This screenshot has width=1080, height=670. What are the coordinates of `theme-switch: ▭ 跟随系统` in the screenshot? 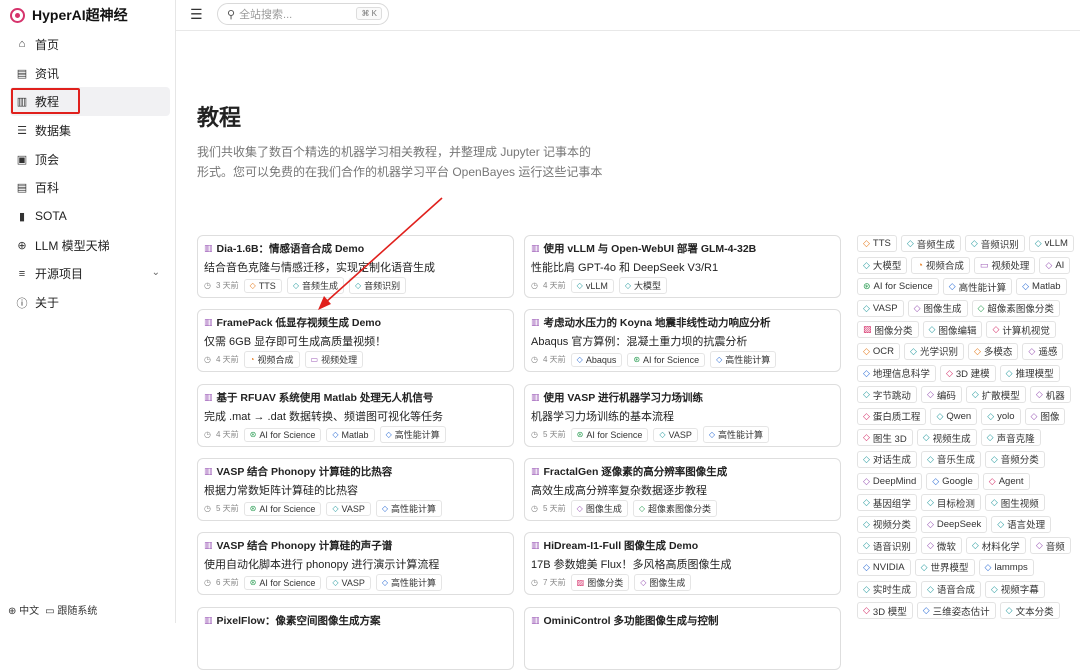 It's located at (71, 609).